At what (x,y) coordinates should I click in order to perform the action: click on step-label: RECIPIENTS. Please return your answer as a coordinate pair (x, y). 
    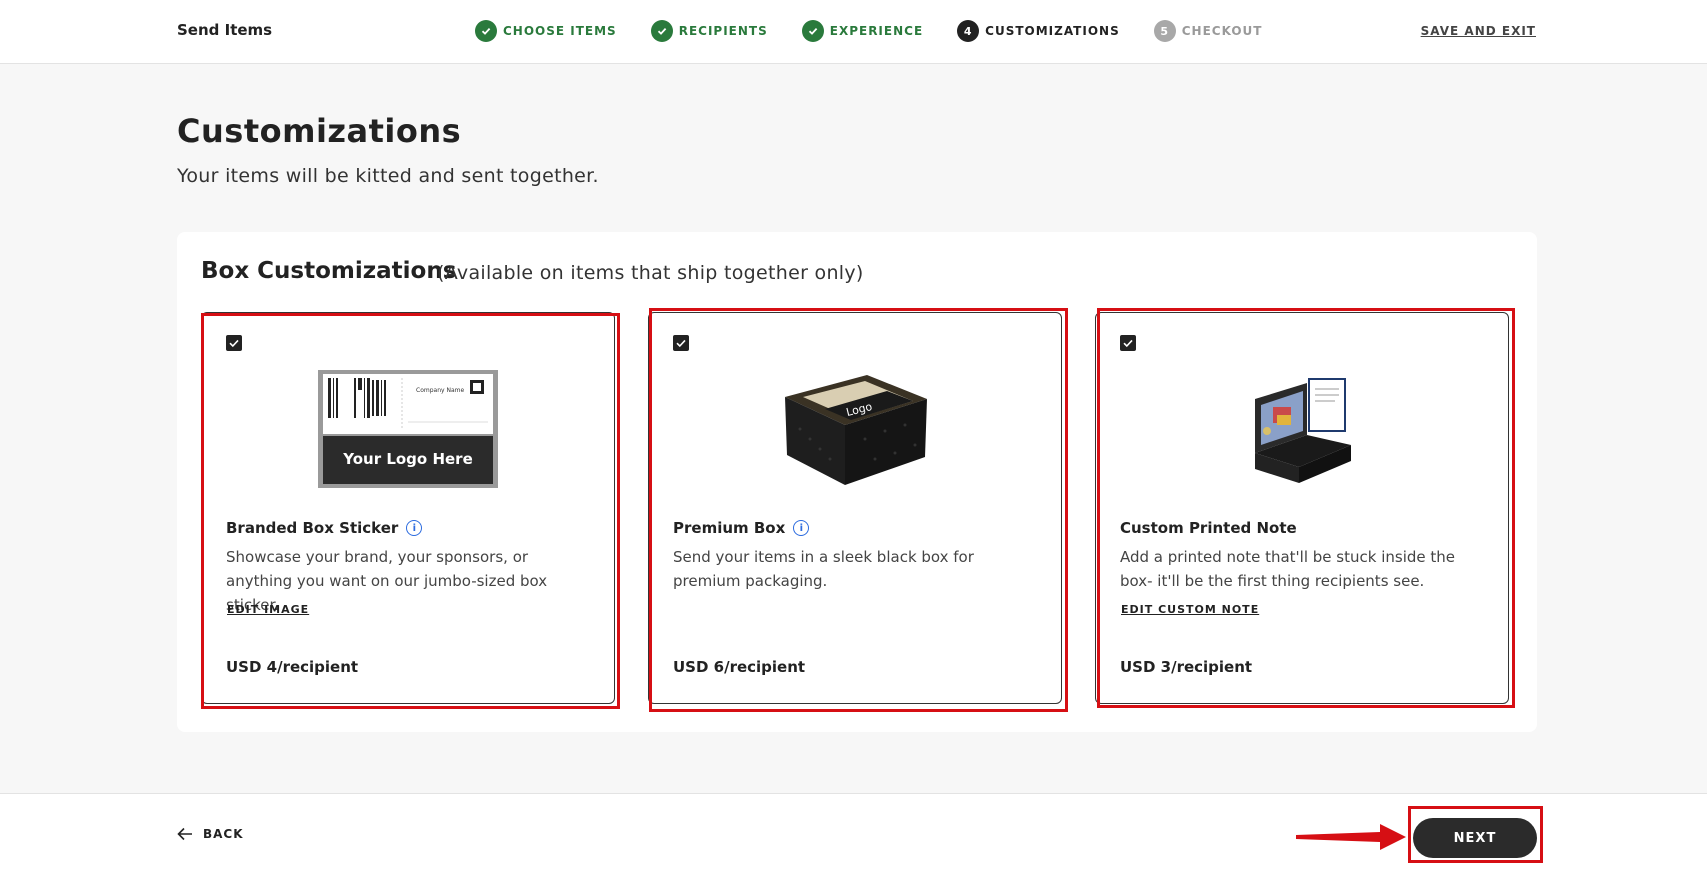
    Looking at the image, I should click on (723, 31).